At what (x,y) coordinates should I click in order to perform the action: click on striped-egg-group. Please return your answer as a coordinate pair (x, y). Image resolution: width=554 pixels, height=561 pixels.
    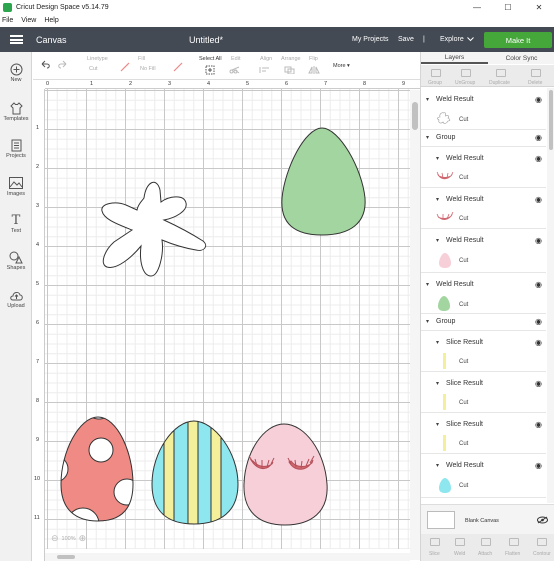
    Looking at the image, I should click on (195, 470).